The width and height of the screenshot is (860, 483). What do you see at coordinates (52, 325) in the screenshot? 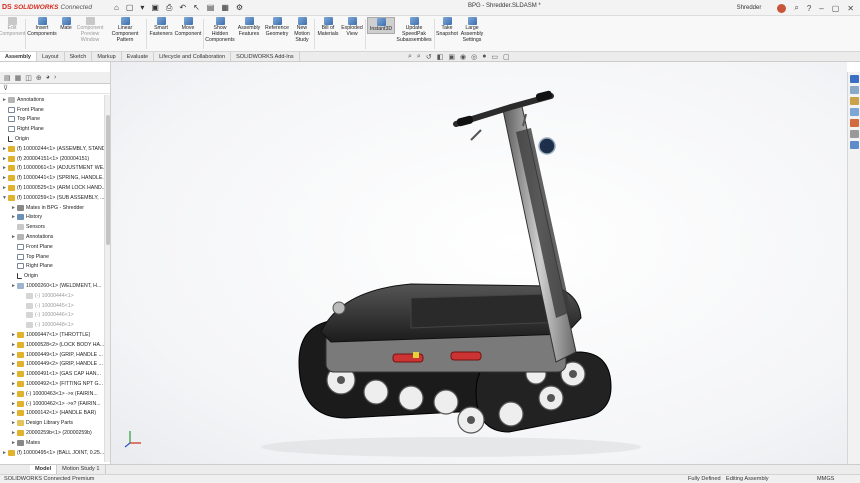
I see `tree-item: (-) 10000448<1>` at bounding box center [52, 325].